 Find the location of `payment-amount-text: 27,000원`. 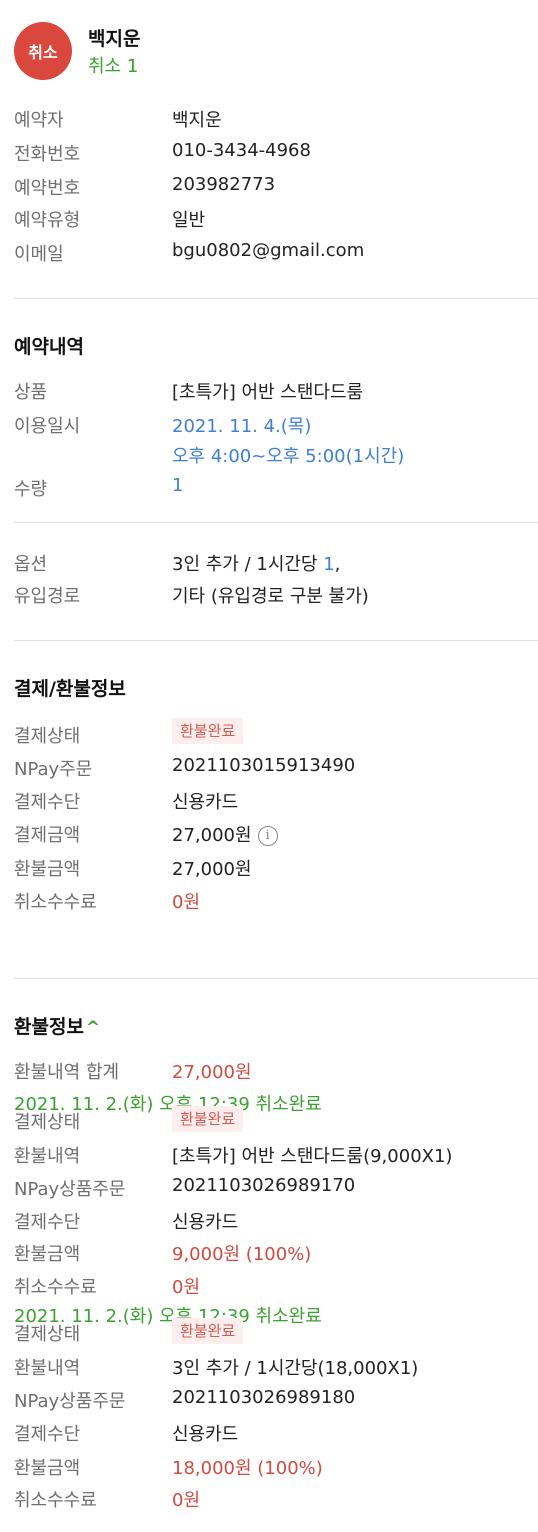

payment-amount-text: 27,000원 is located at coordinates (212, 835).